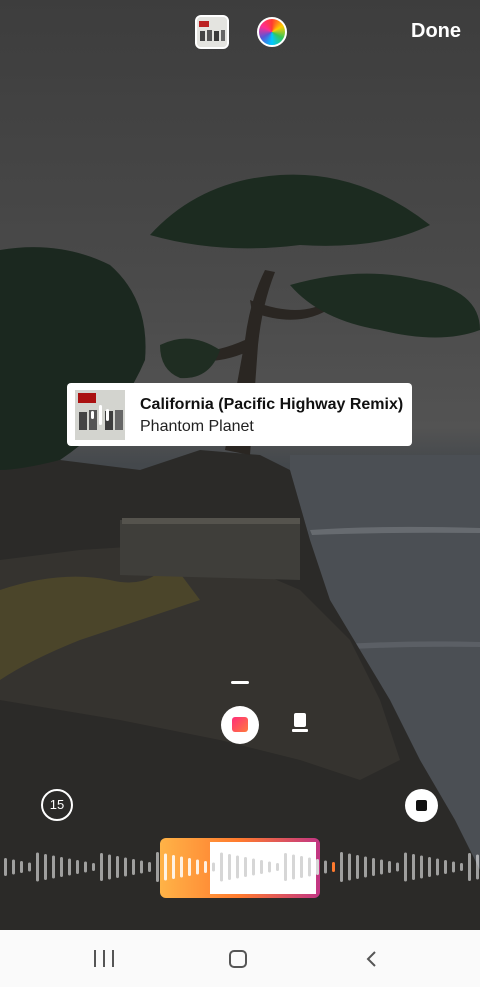 The height and width of the screenshot is (987, 480). I want to click on video-sticker-mode-button, so click(240, 725).